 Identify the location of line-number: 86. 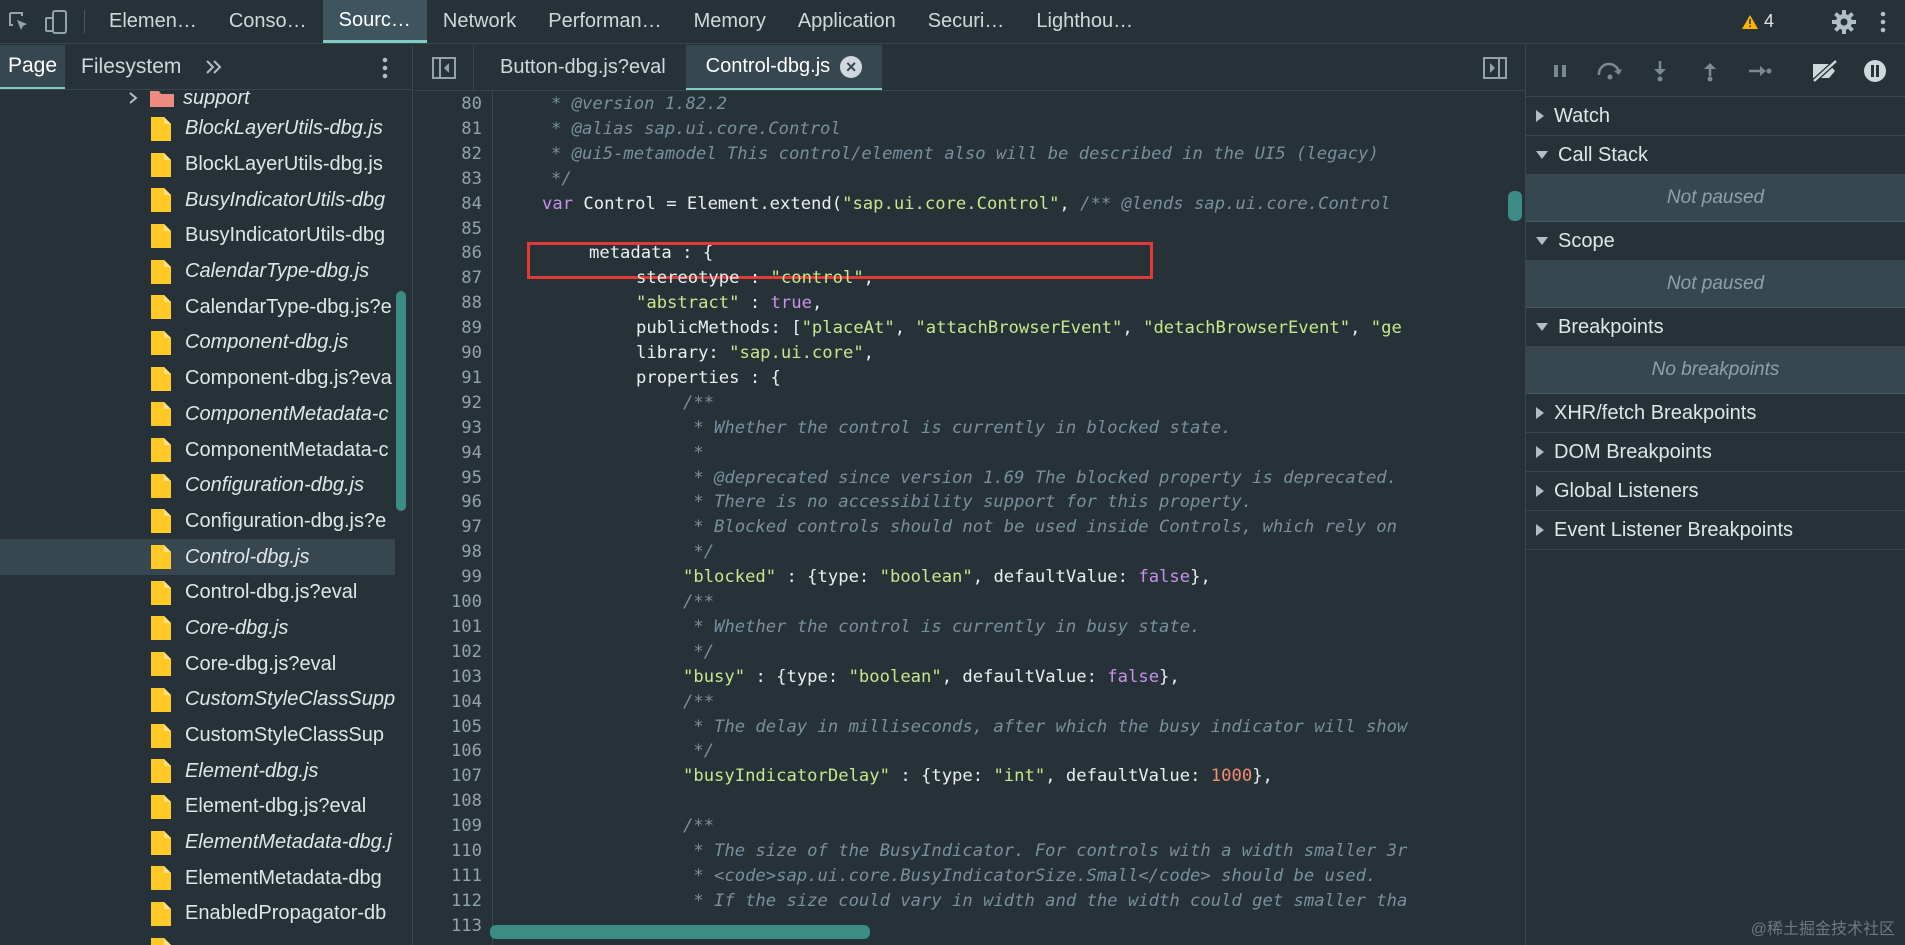
(448, 253).